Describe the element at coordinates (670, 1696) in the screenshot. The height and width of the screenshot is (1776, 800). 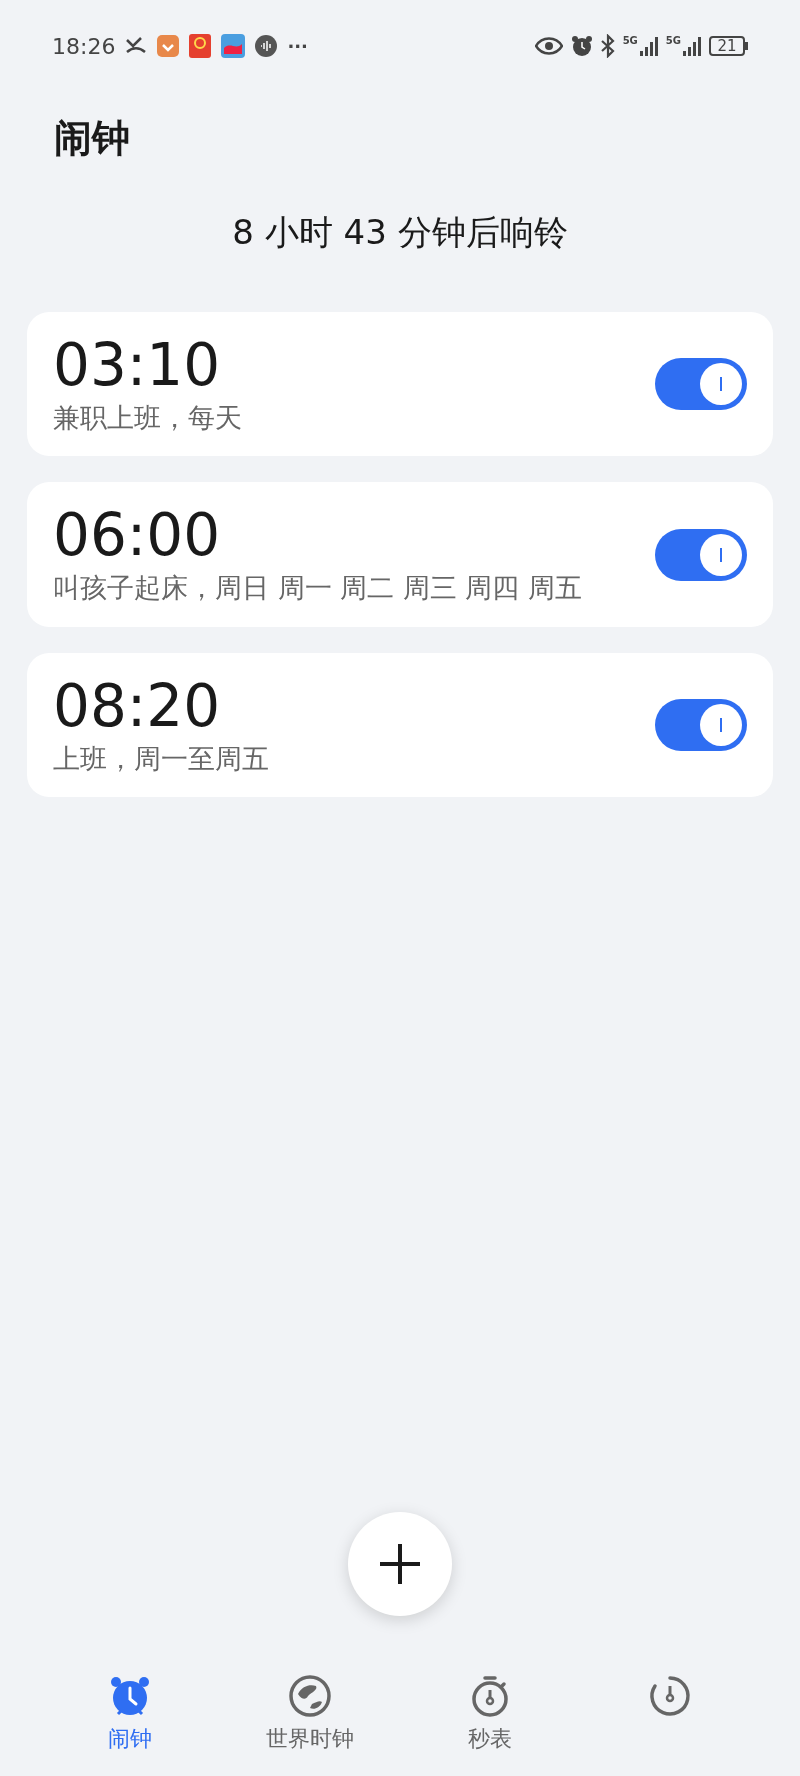
I see `timer-icon` at that location.